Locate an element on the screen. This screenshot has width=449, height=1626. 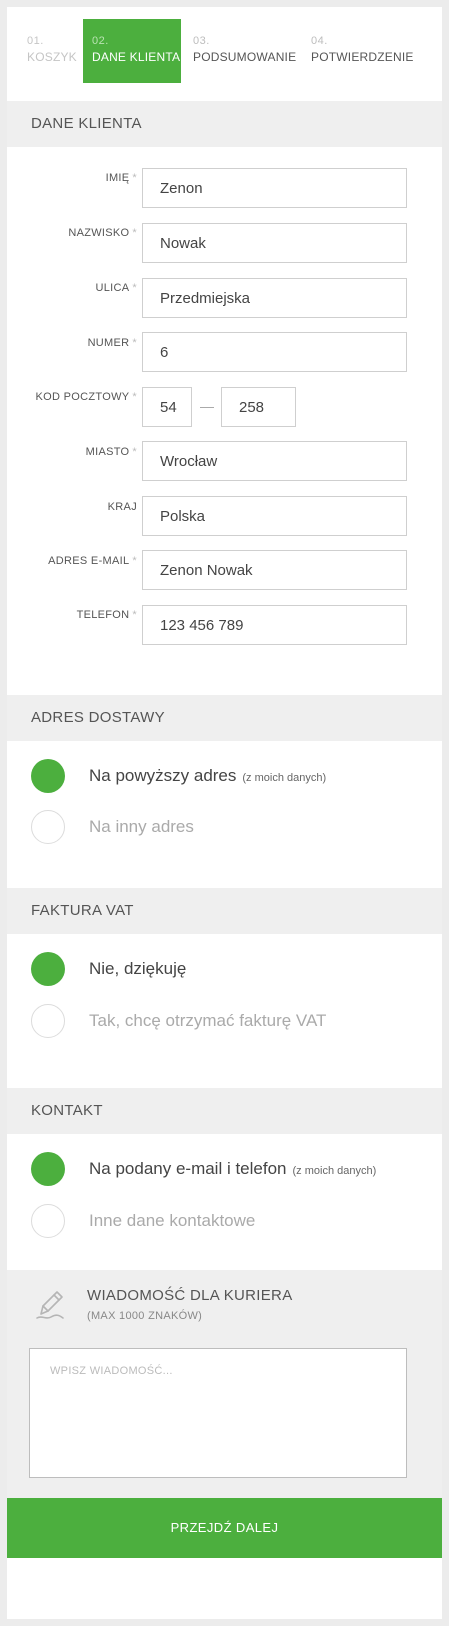
step-number: 03. is located at coordinates (201, 41).